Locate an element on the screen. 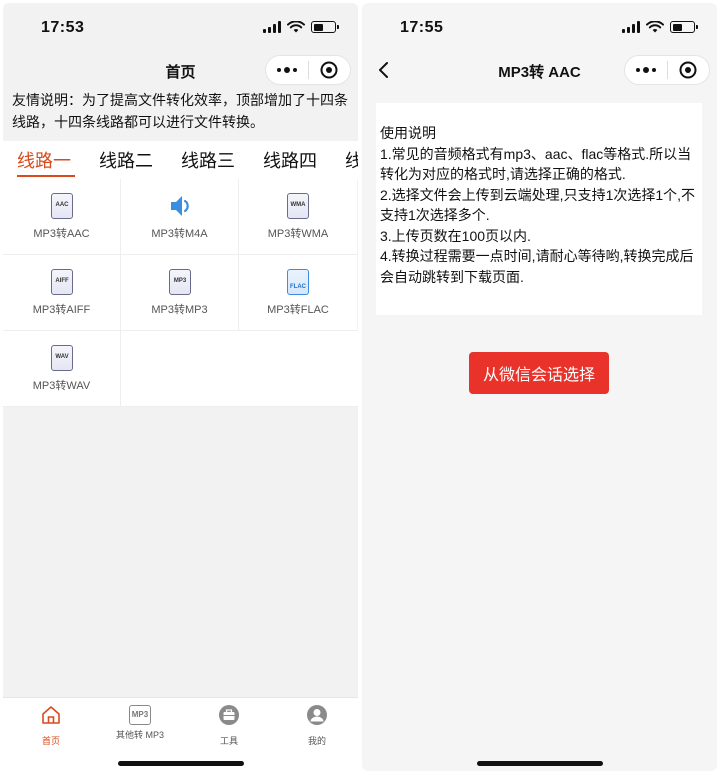 Image resolution: width=720 pixels, height=775 pixels. grid-item-aac: AAC MP3转AAC is located at coordinates (62, 217).